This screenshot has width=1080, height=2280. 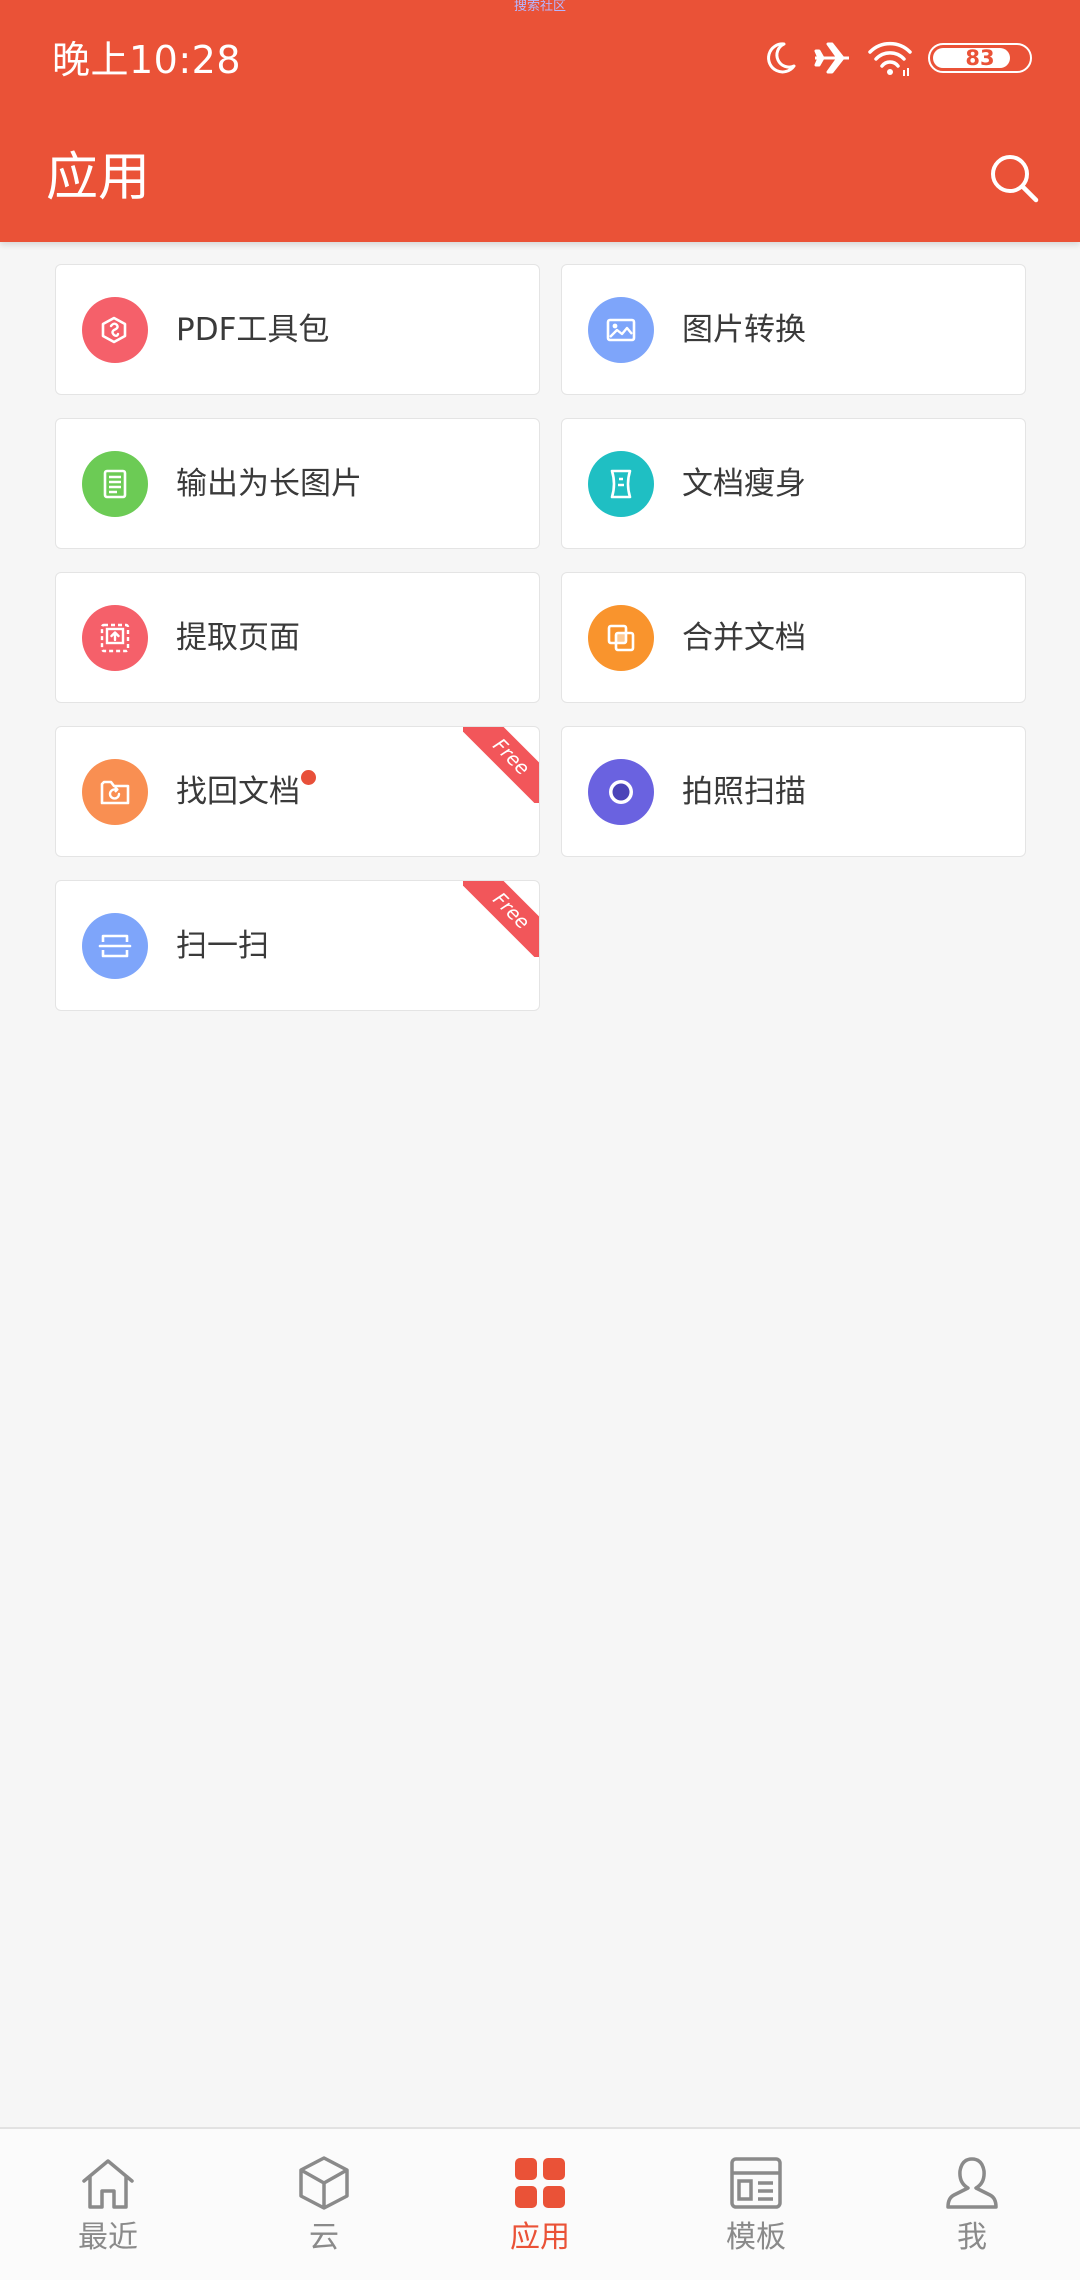 I want to click on app-card: 合并文档, so click(x=793, y=637).